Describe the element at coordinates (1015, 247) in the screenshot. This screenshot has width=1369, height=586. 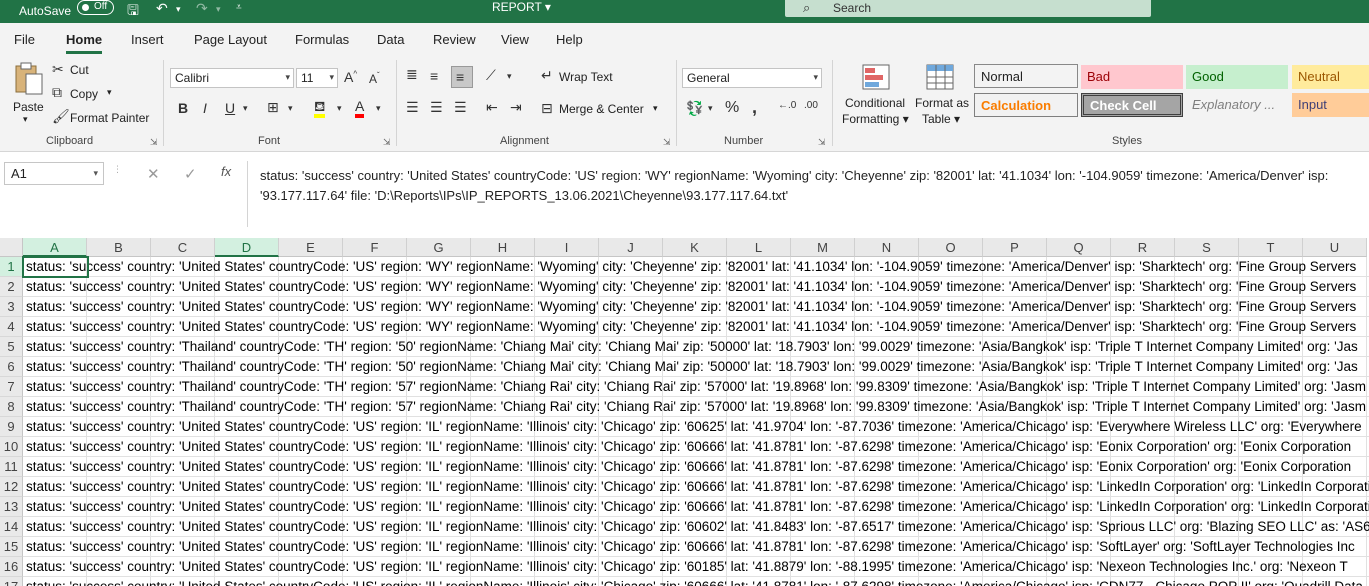
I see `column-header-p: P` at that location.